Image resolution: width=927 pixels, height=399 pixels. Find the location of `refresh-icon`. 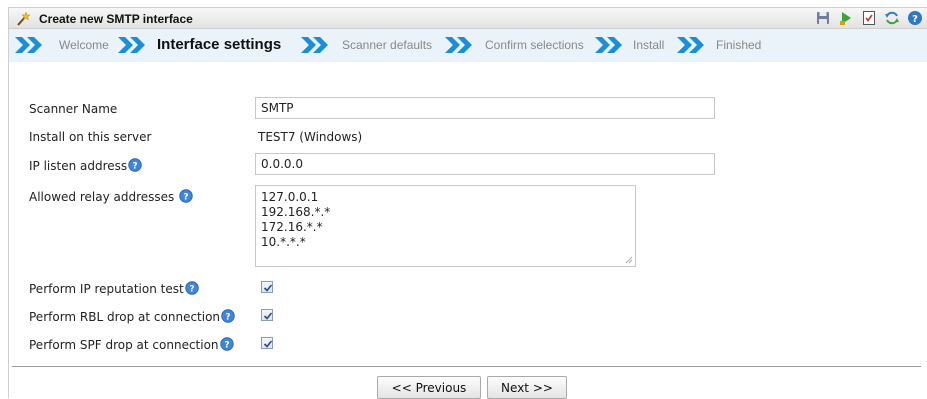

refresh-icon is located at coordinates (892, 18).